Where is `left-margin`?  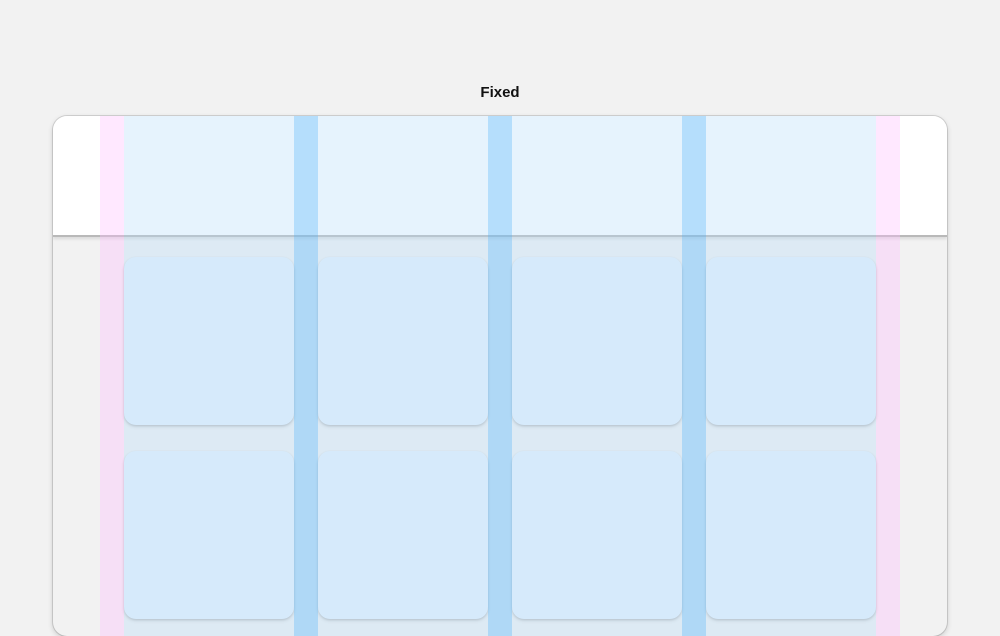 left-margin is located at coordinates (112, 376).